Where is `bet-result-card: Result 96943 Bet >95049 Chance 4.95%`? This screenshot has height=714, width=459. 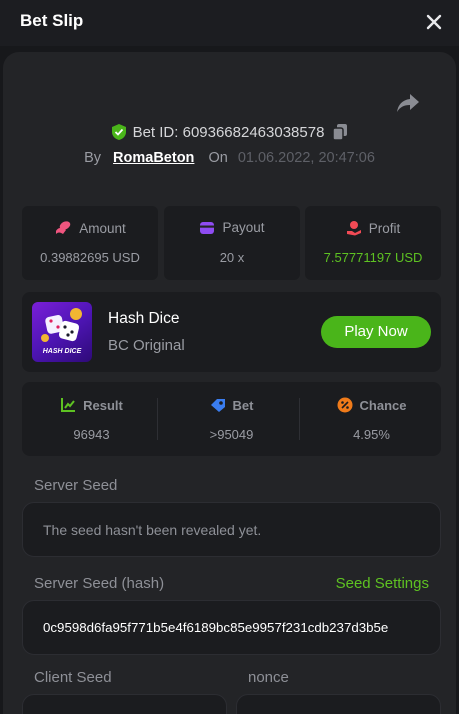
bet-result-card: Result 96943 Bet >95049 Chance 4.95% is located at coordinates (231, 419).